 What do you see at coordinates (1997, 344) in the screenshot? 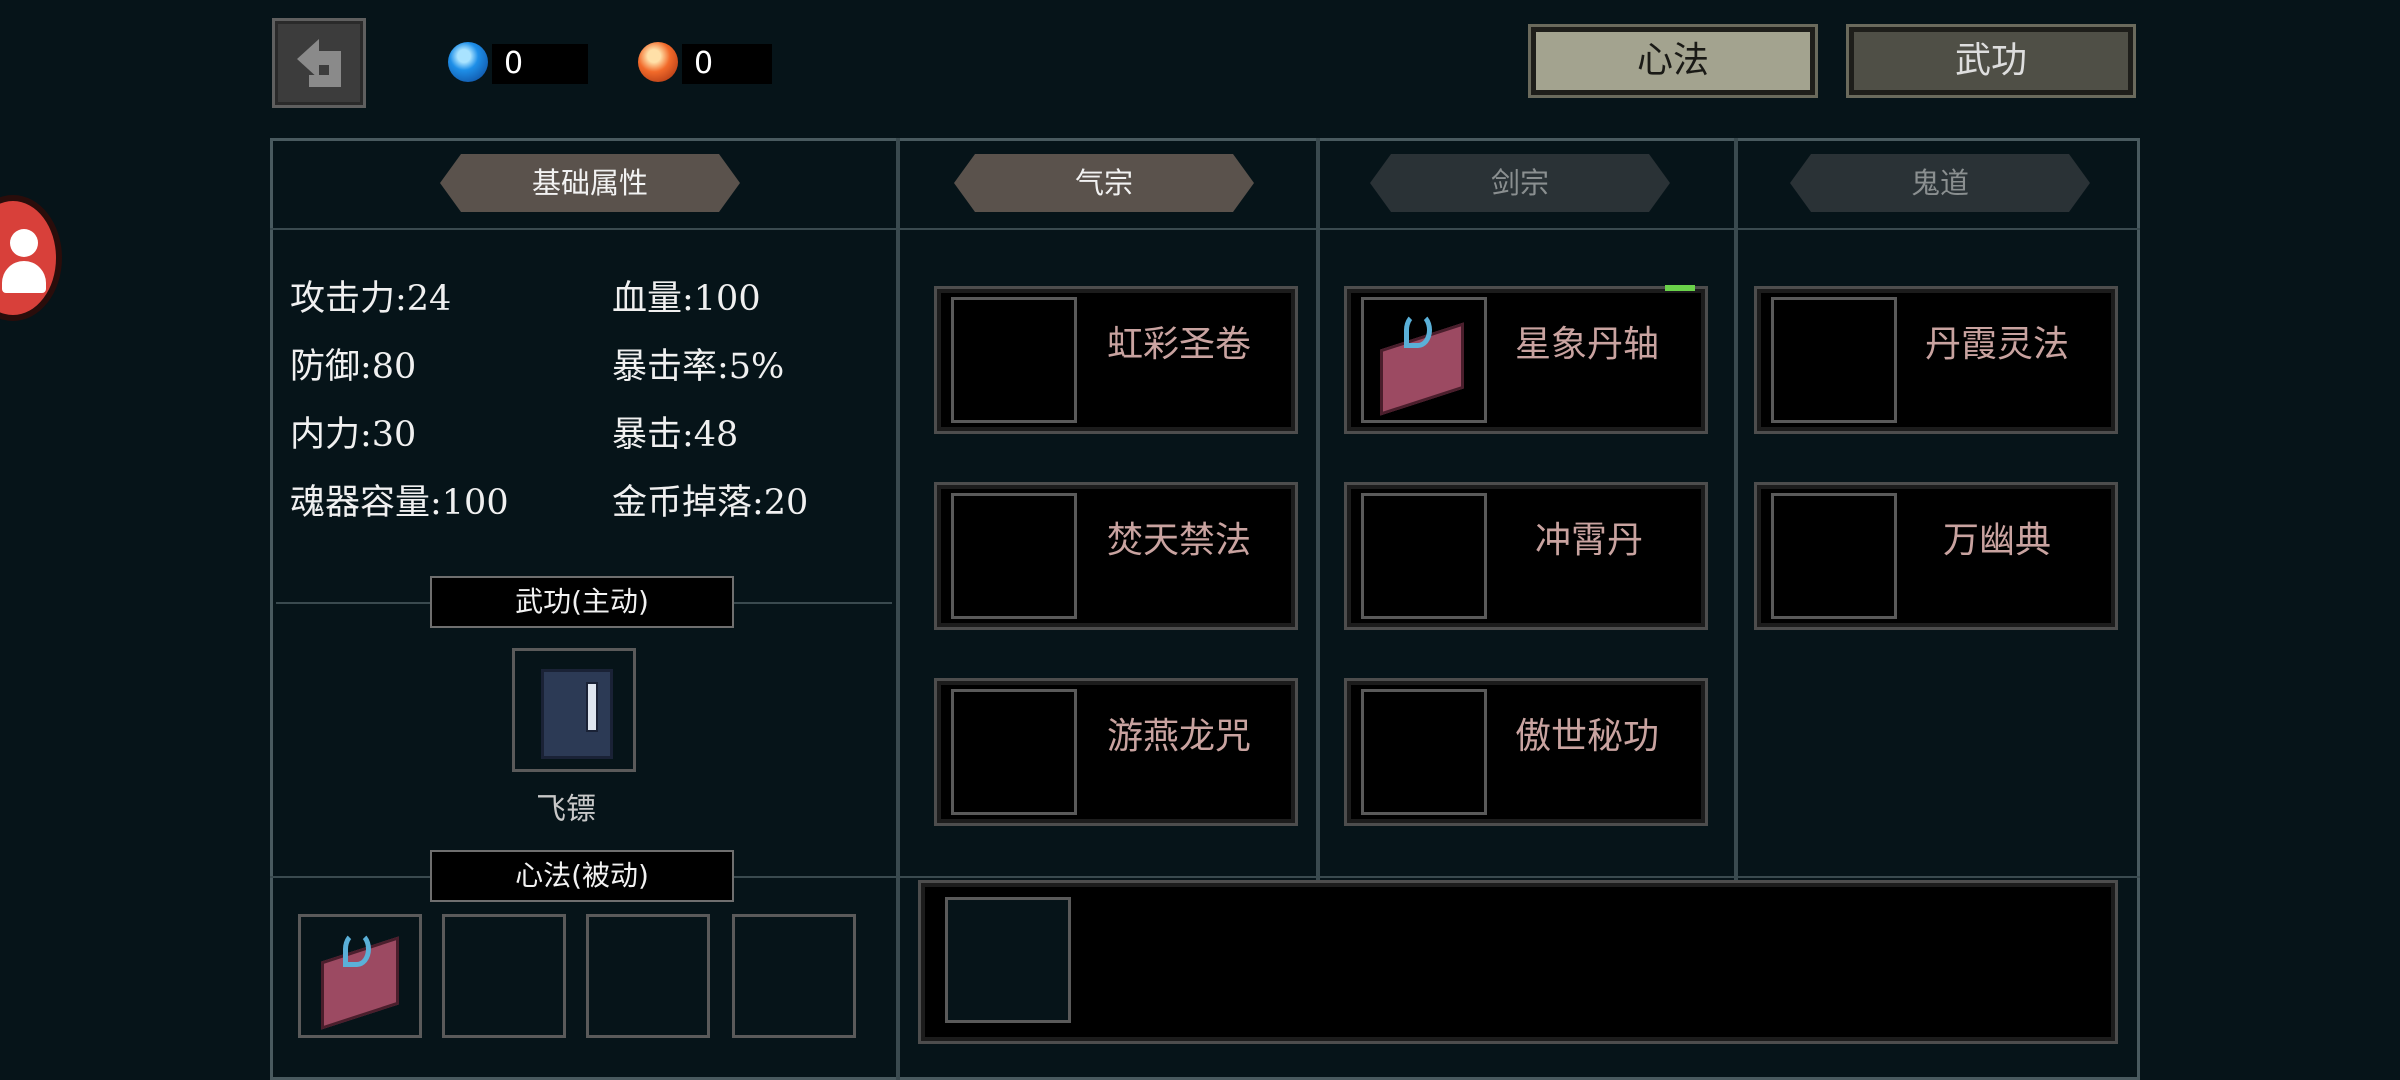
I see `skill-name: 丹霞灵法` at bounding box center [1997, 344].